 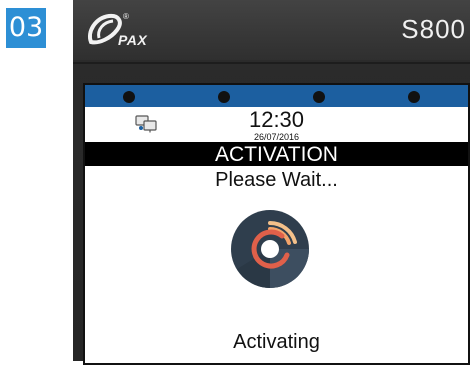 I want to click on clock-time: 12:30, so click(x=276, y=119).